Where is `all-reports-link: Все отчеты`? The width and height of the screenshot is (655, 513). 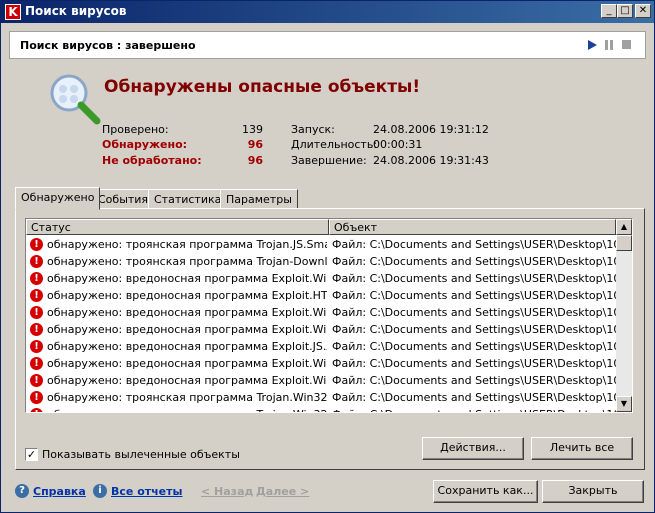 all-reports-link: Все отчеты is located at coordinates (146, 491).